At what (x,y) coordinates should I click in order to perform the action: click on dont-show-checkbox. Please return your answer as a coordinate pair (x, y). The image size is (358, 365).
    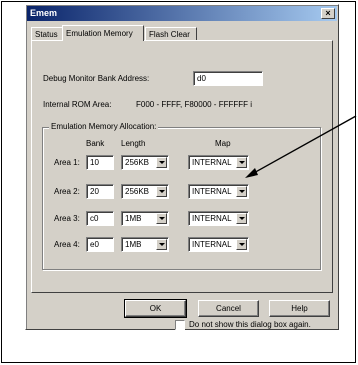
    Looking at the image, I should click on (180, 325).